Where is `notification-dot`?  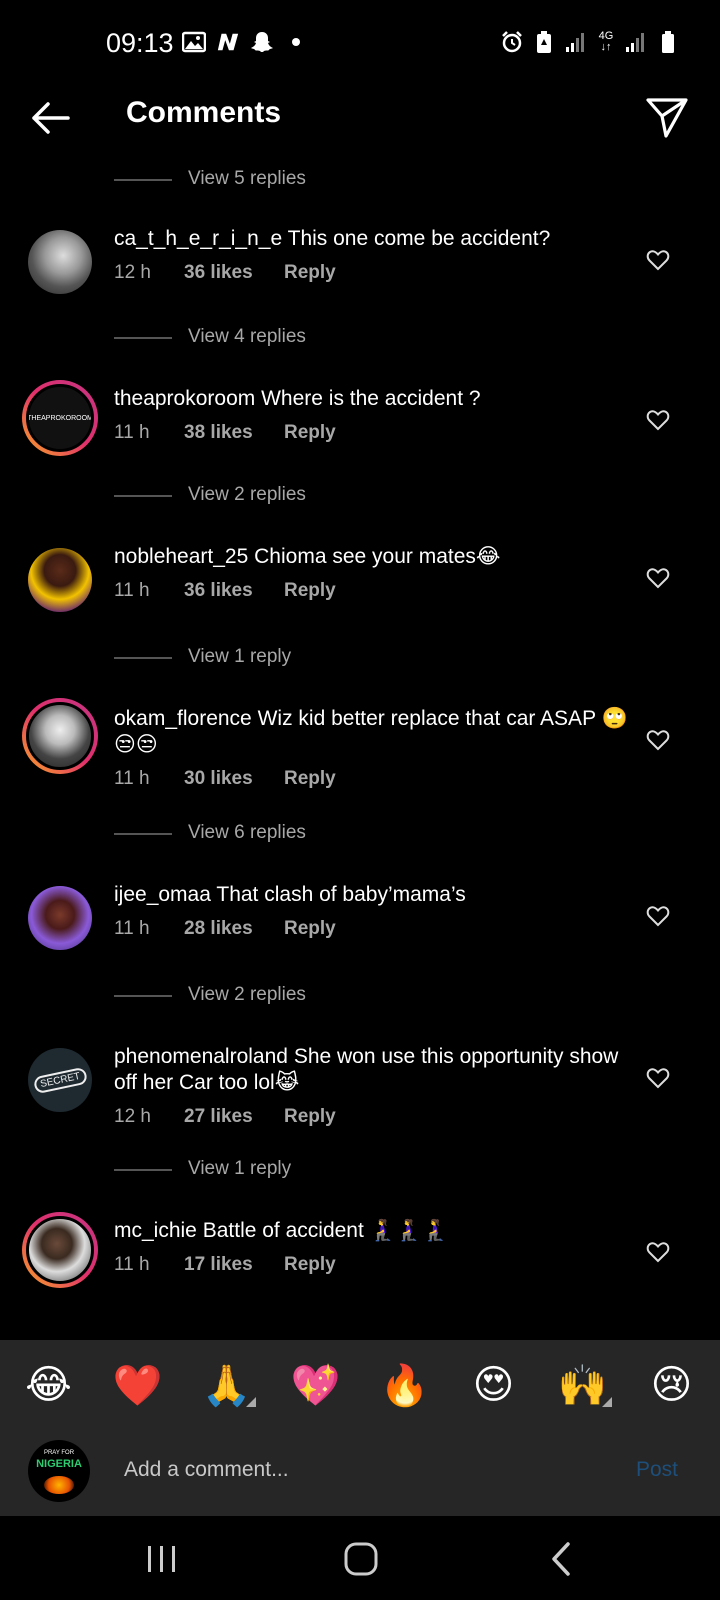 notification-dot is located at coordinates (296, 42).